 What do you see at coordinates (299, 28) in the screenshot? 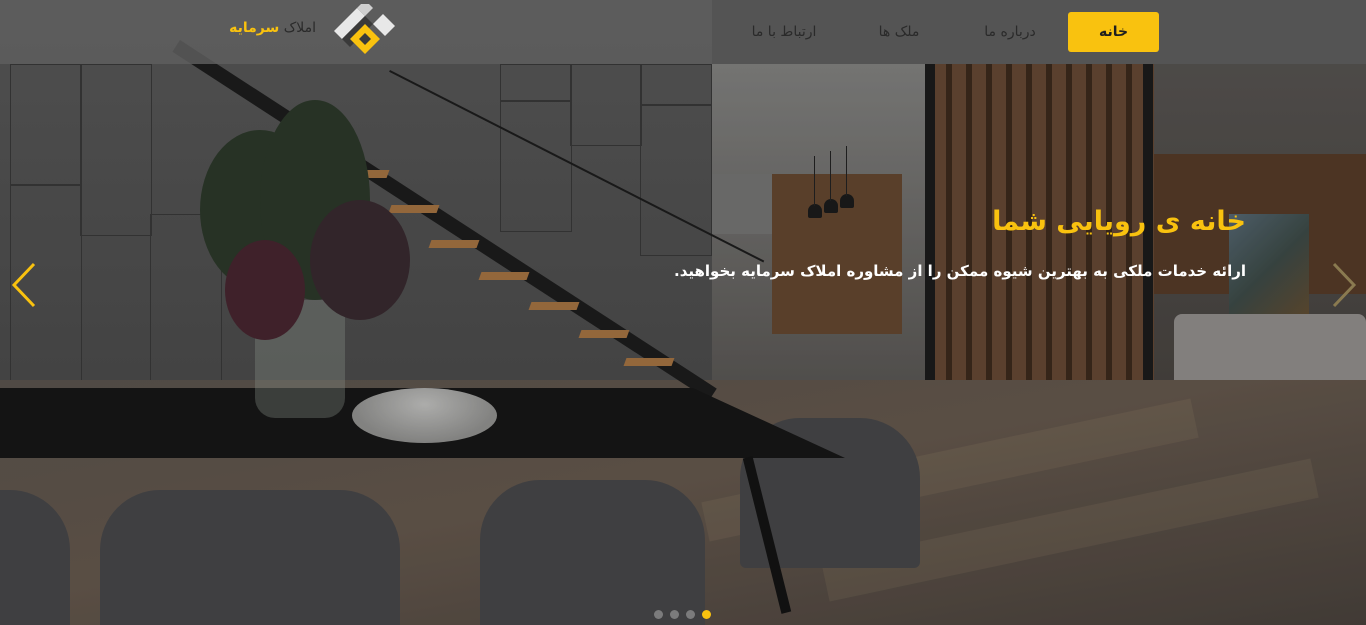
I see `brand-prefix: املاک` at bounding box center [299, 28].